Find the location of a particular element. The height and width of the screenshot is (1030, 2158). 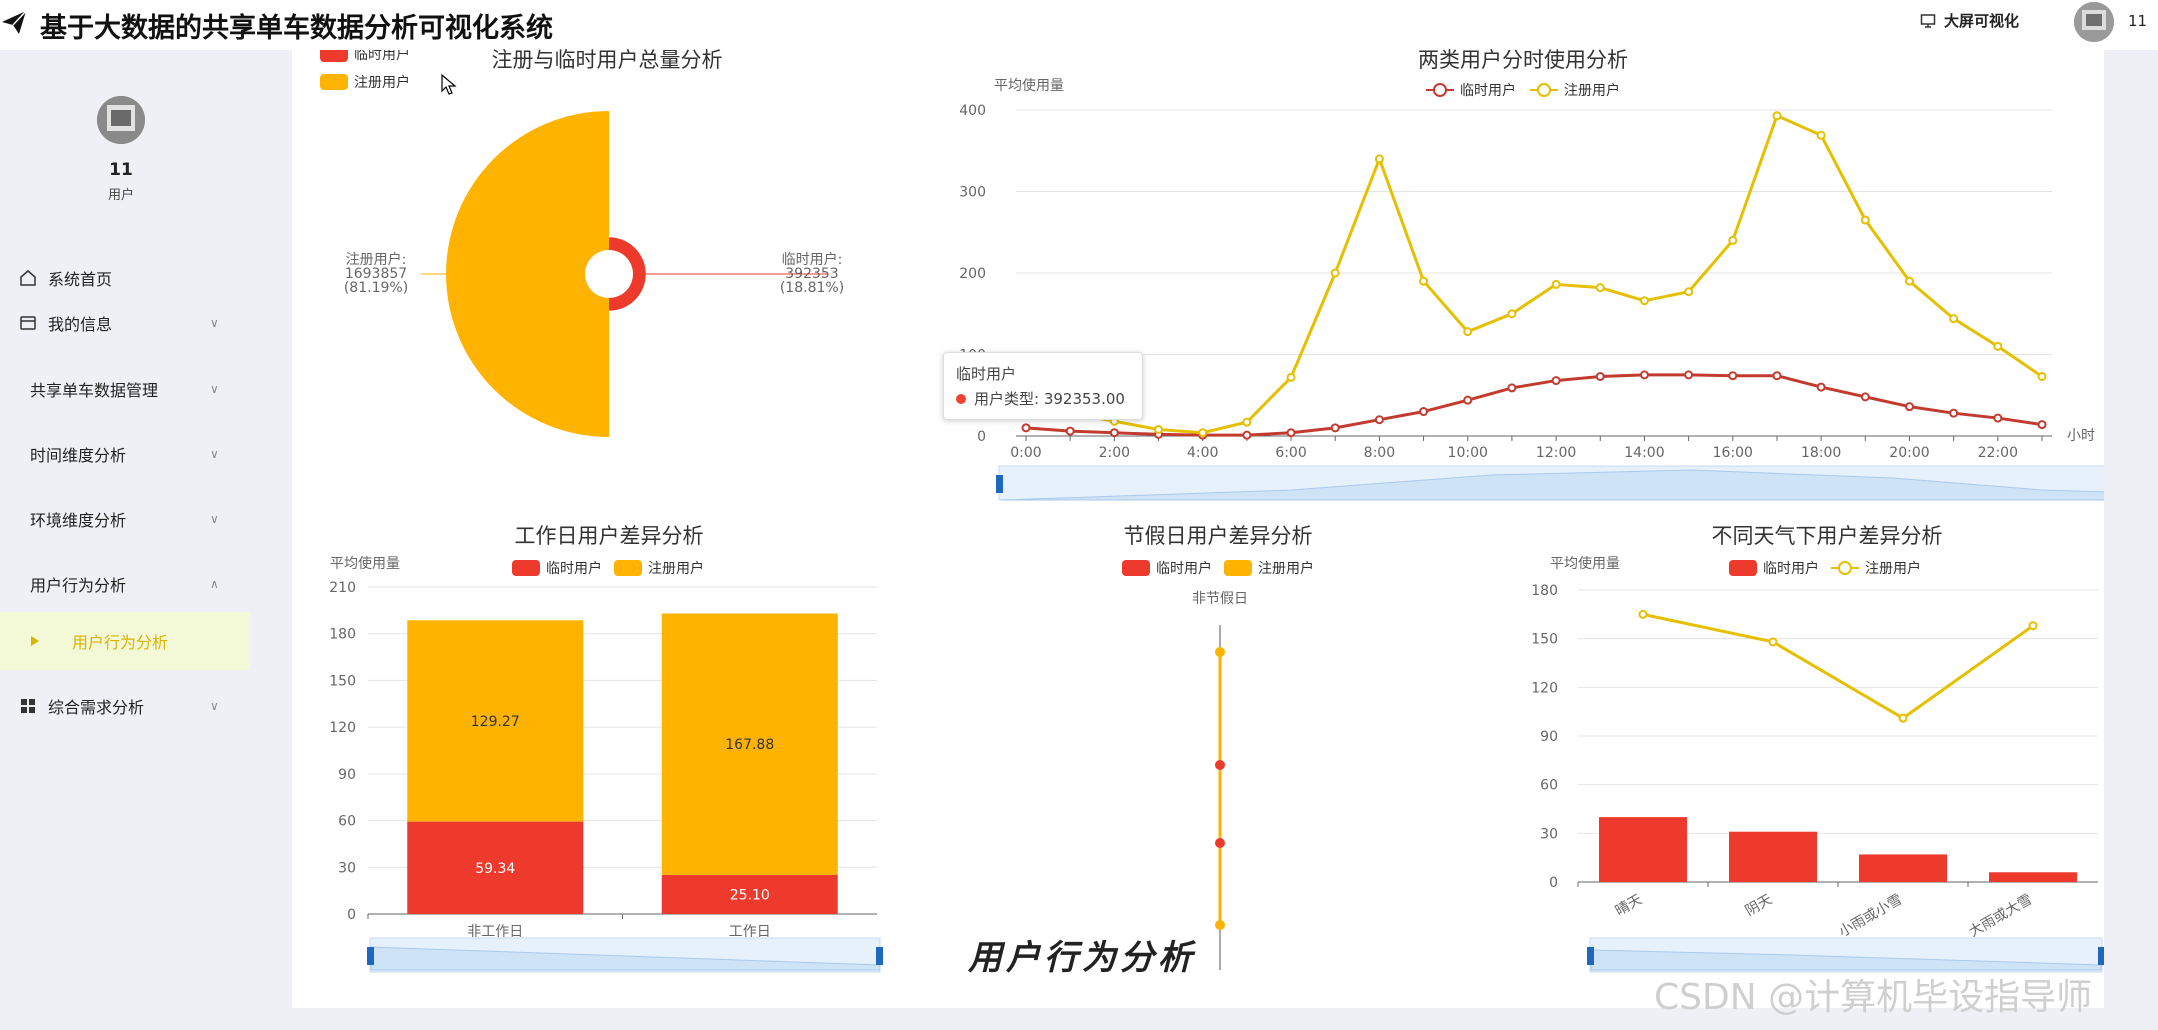

workday-ylabel: 平均使用量 is located at coordinates (365, 563).